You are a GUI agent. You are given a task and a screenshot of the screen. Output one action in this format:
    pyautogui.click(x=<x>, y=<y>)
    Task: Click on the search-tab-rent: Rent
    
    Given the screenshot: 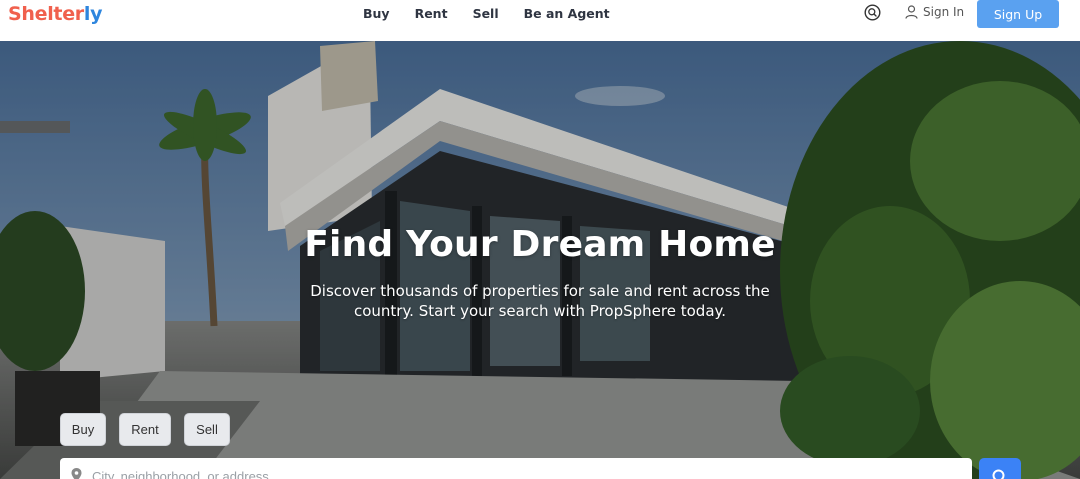 What is the action you would take?
    pyautogui.click(x=145, y=429)
    